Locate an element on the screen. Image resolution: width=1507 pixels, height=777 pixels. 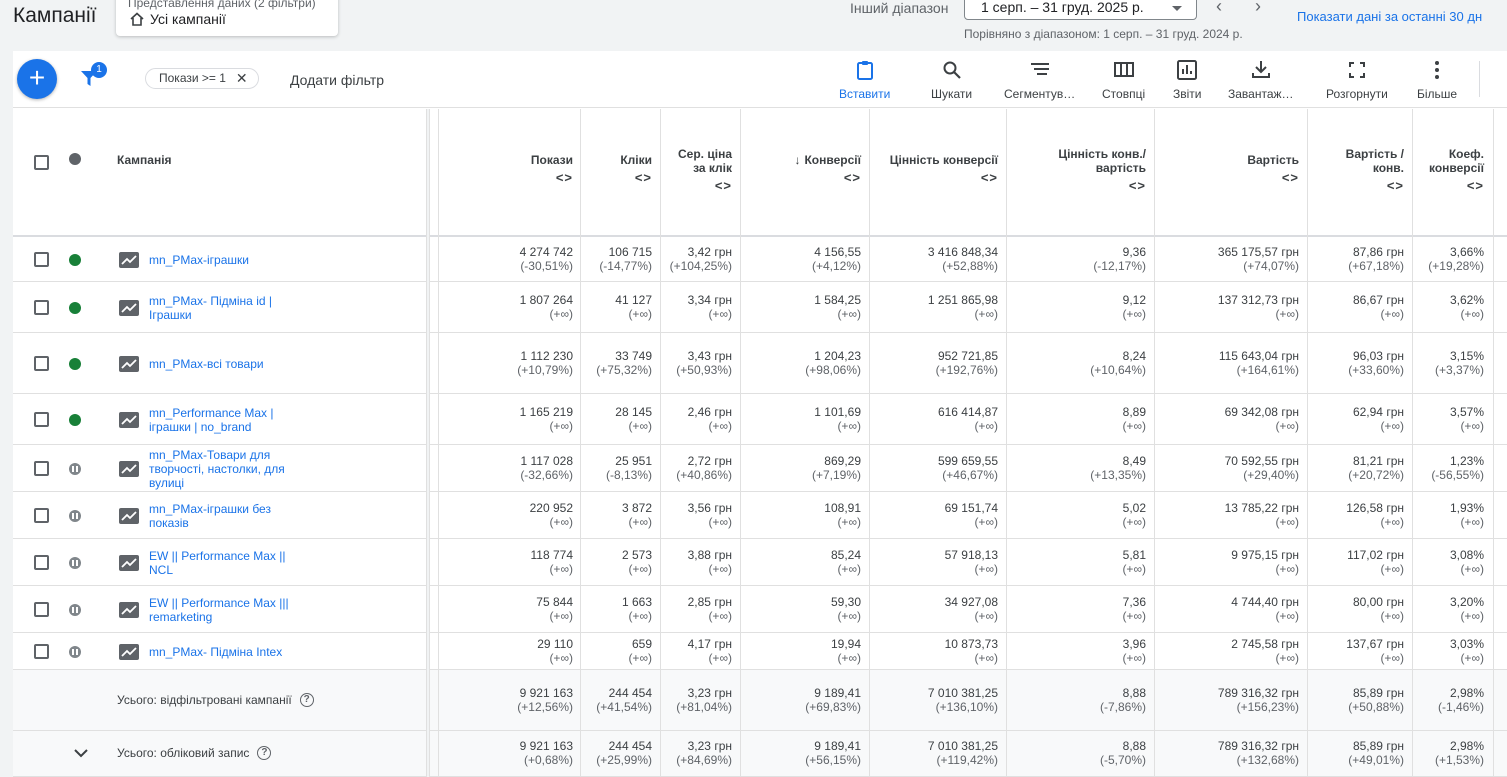
col-campaign: Кампанія is located at coordinates (144, 160).